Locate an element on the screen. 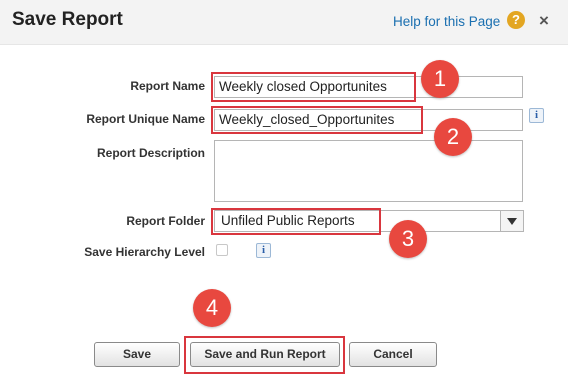 The height and width of the screenshot is (387, 568). help-icon: ? is located at coordinates (516, 20).